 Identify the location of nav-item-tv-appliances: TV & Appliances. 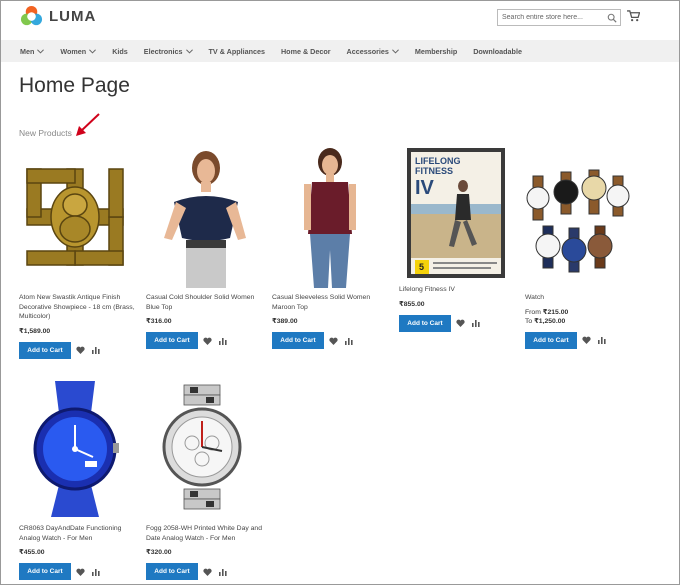
(237, 51).